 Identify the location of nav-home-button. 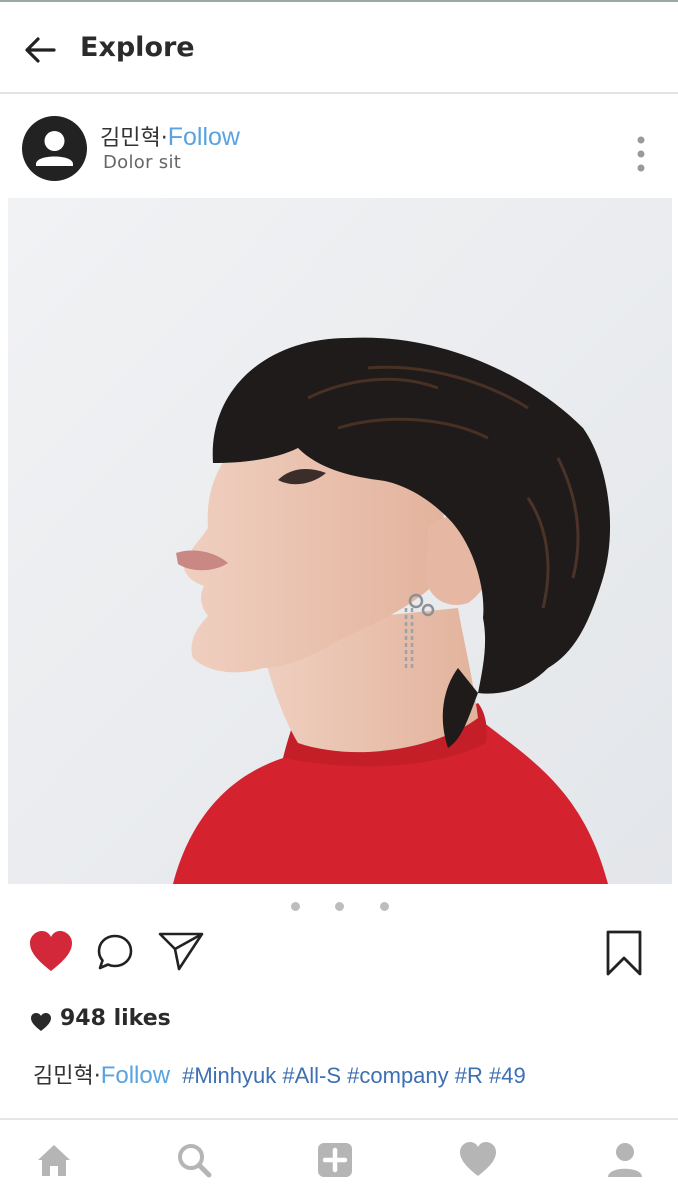
(54, 1160).